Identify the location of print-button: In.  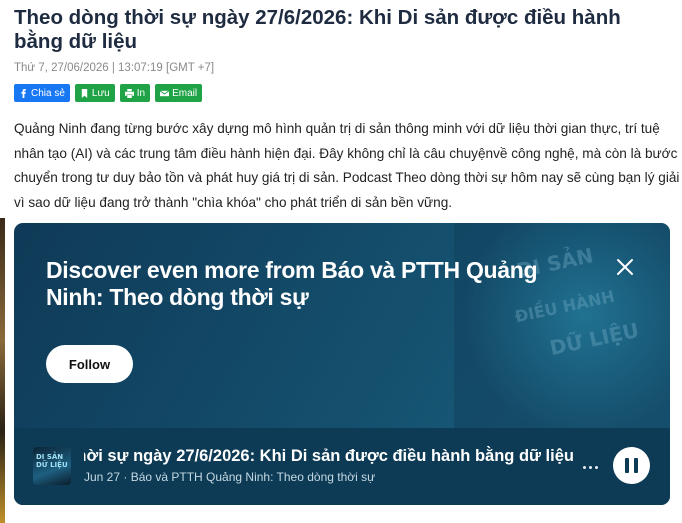
(135, 93).